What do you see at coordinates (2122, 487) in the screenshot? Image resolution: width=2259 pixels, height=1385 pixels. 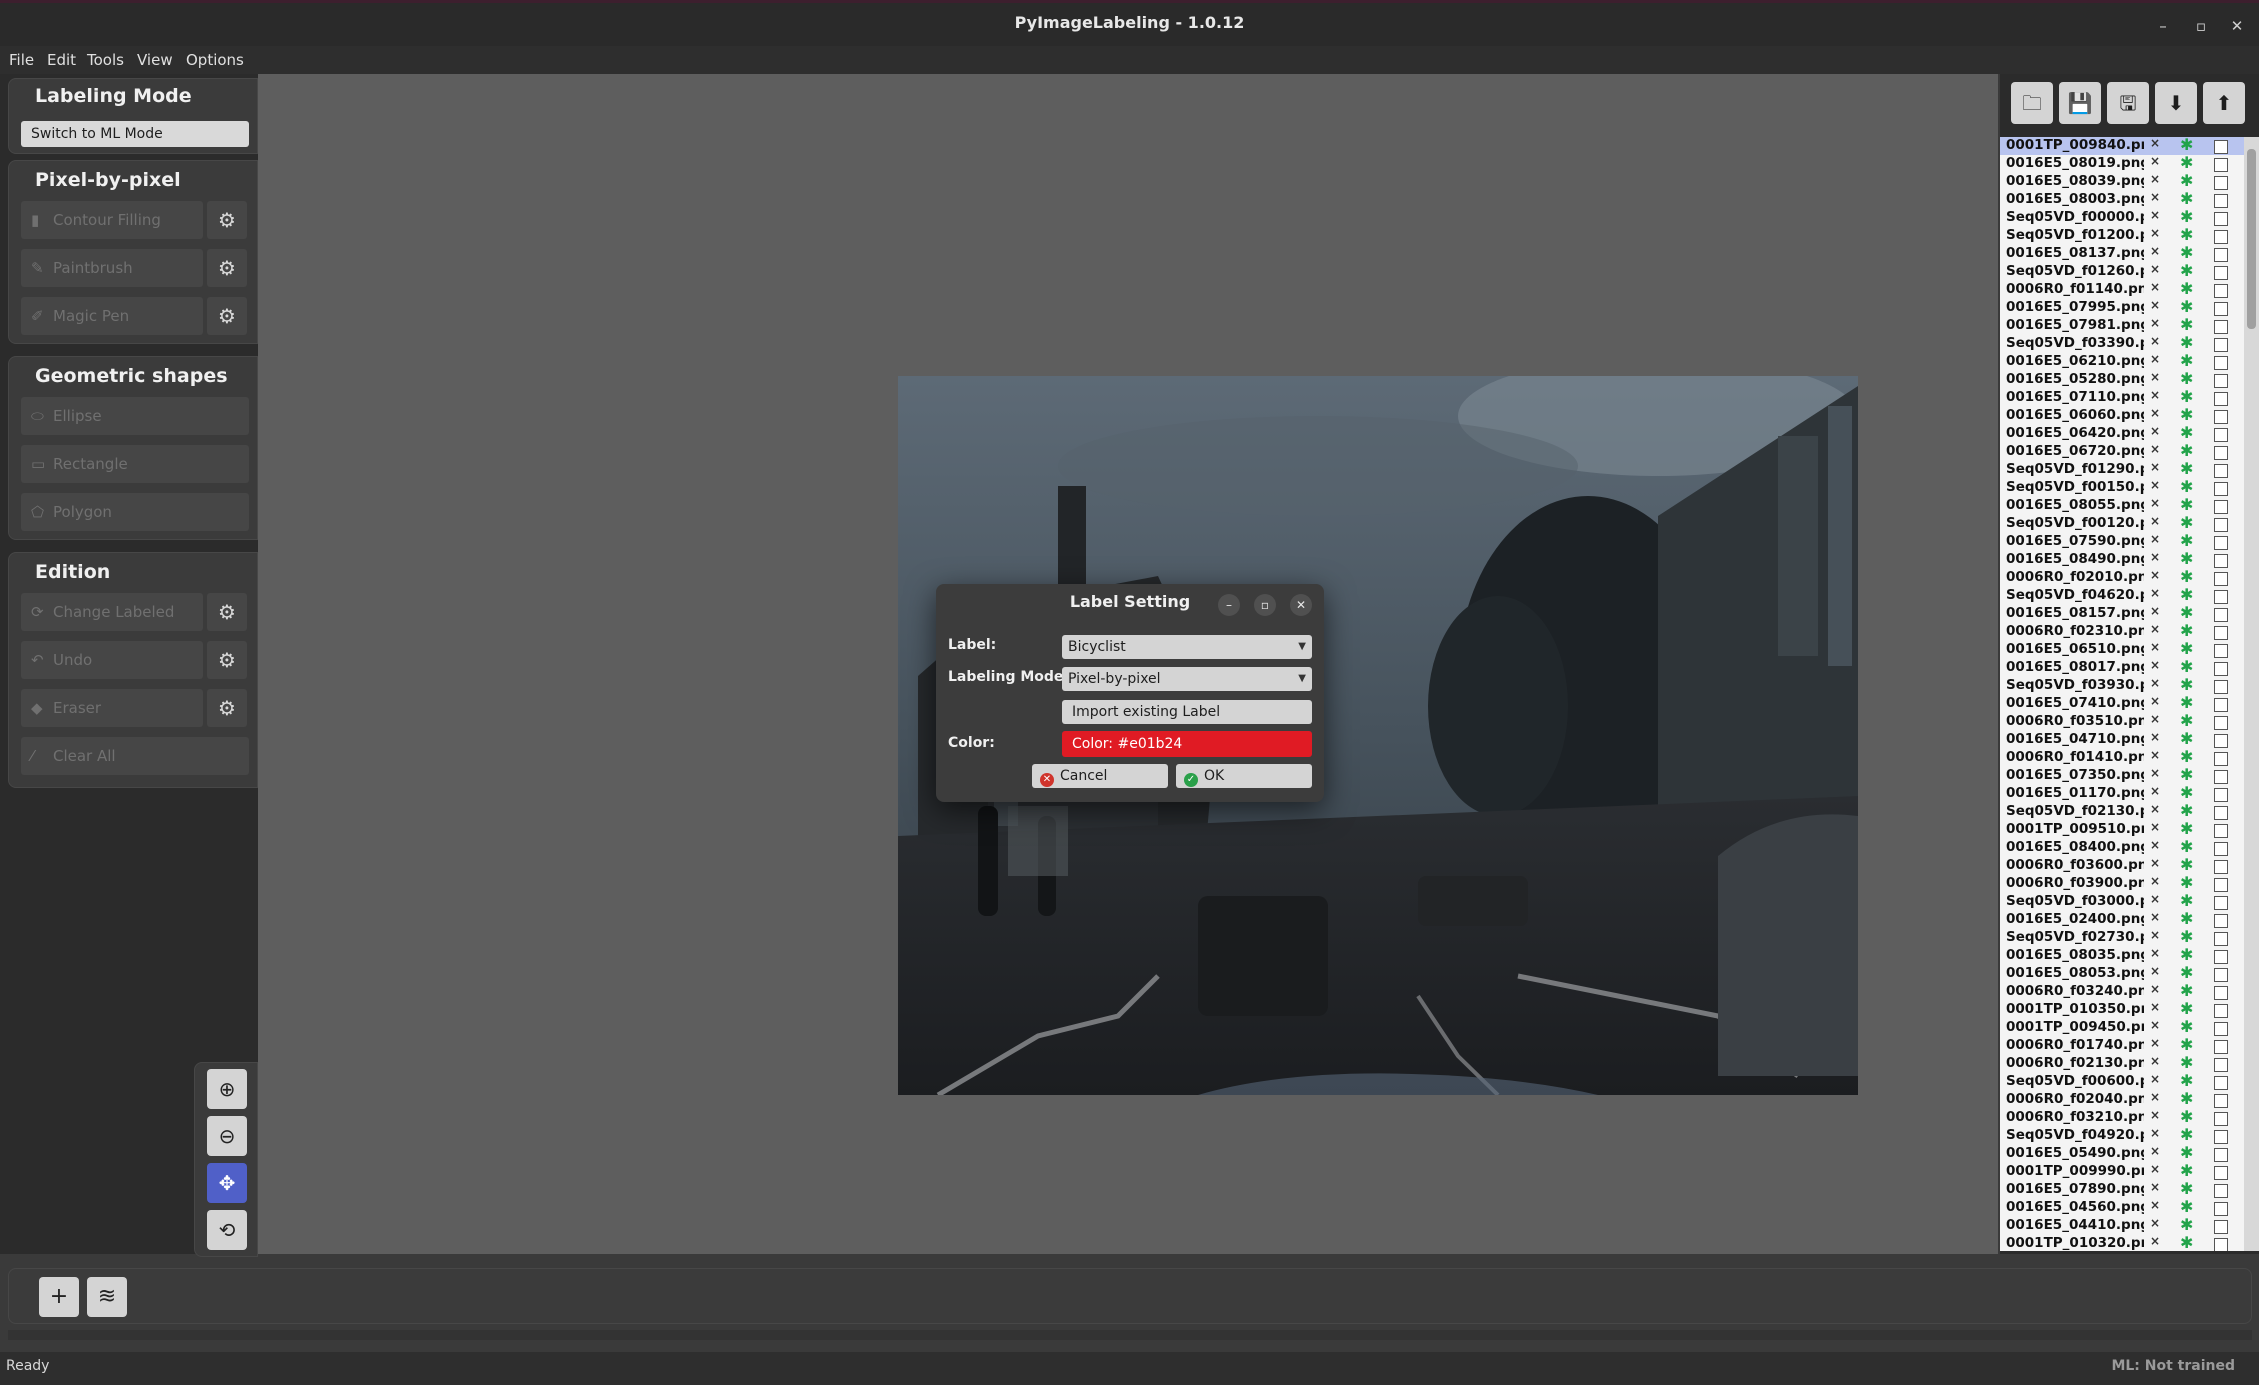 I see `file-list-item: Seq05VD_f00150.png × ✱` at bounding box center [2122, 487].